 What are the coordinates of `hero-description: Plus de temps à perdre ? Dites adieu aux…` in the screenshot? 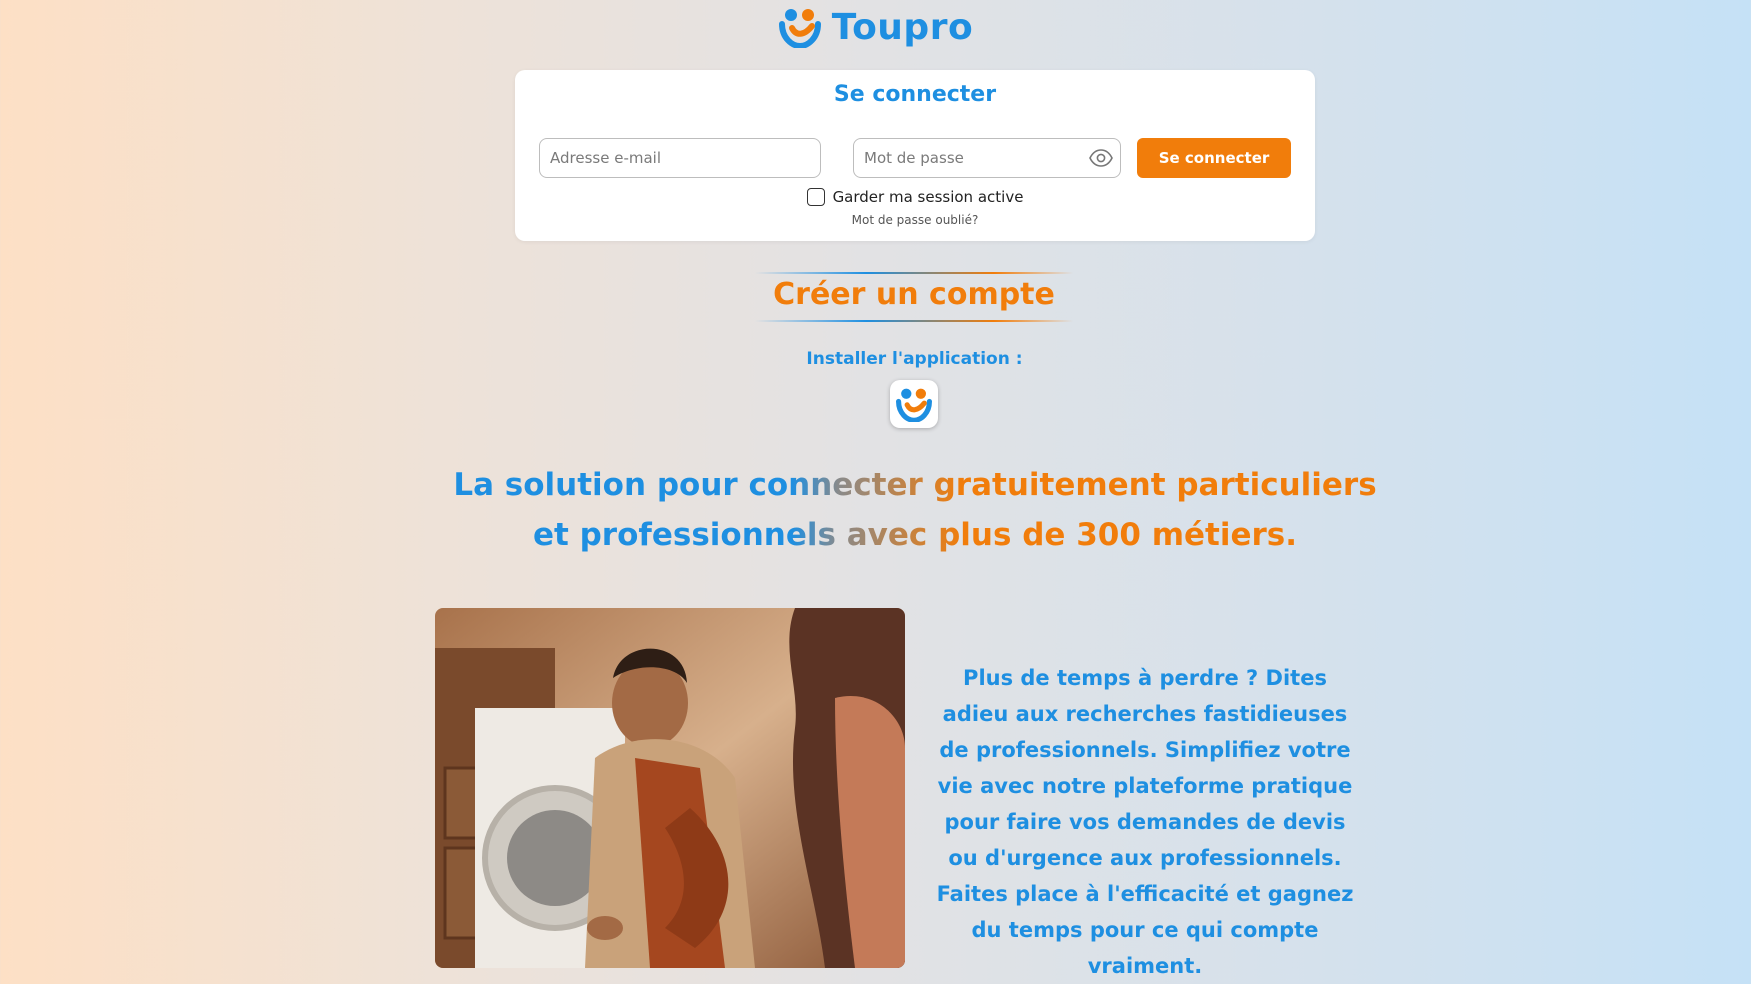 It's located at (1145, 822).